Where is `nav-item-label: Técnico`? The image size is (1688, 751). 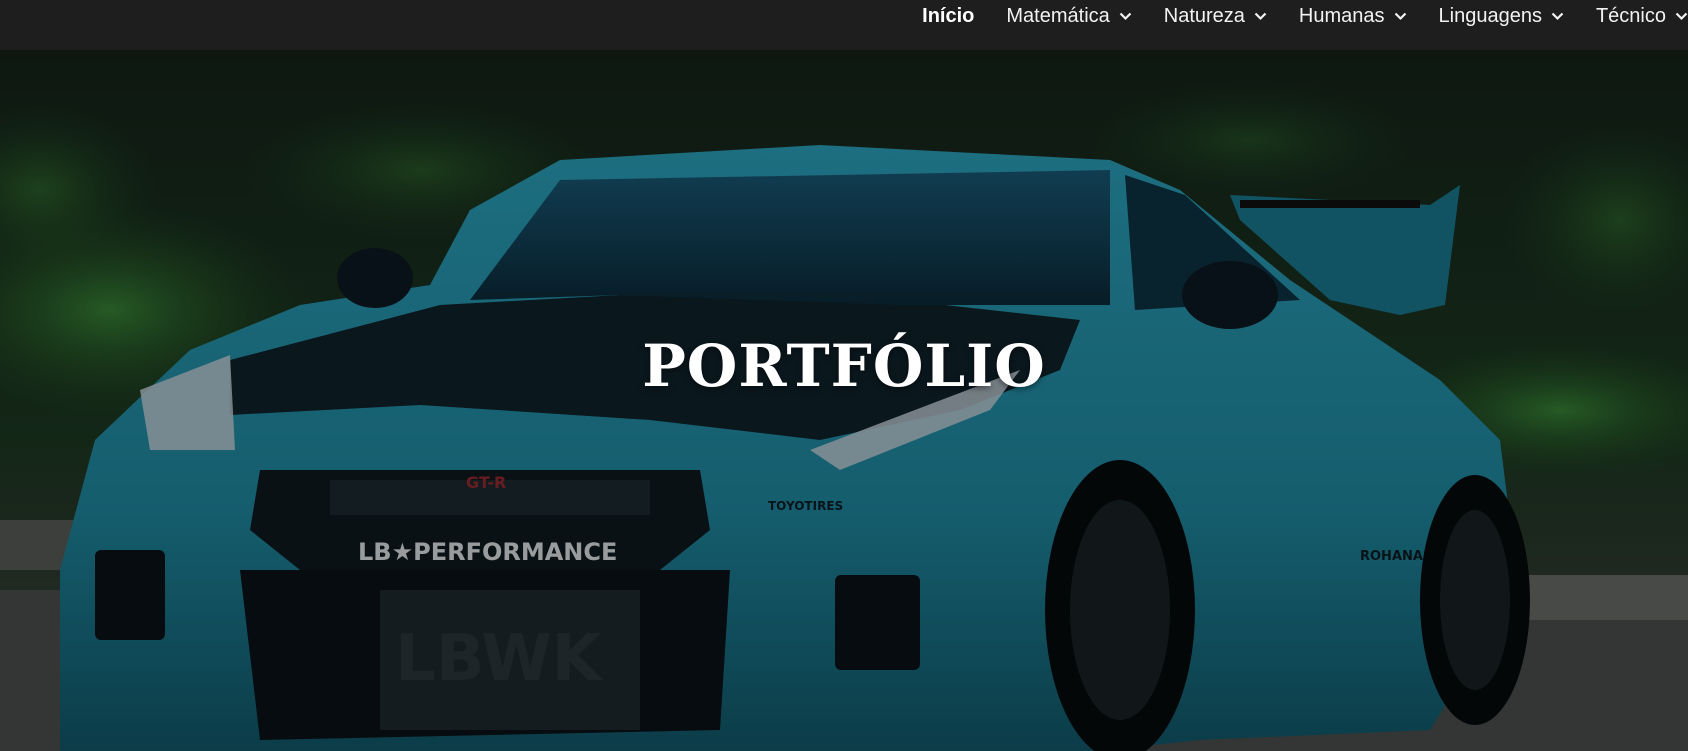
nav-item-label: Técnico is located at coordinates (1630, 15).